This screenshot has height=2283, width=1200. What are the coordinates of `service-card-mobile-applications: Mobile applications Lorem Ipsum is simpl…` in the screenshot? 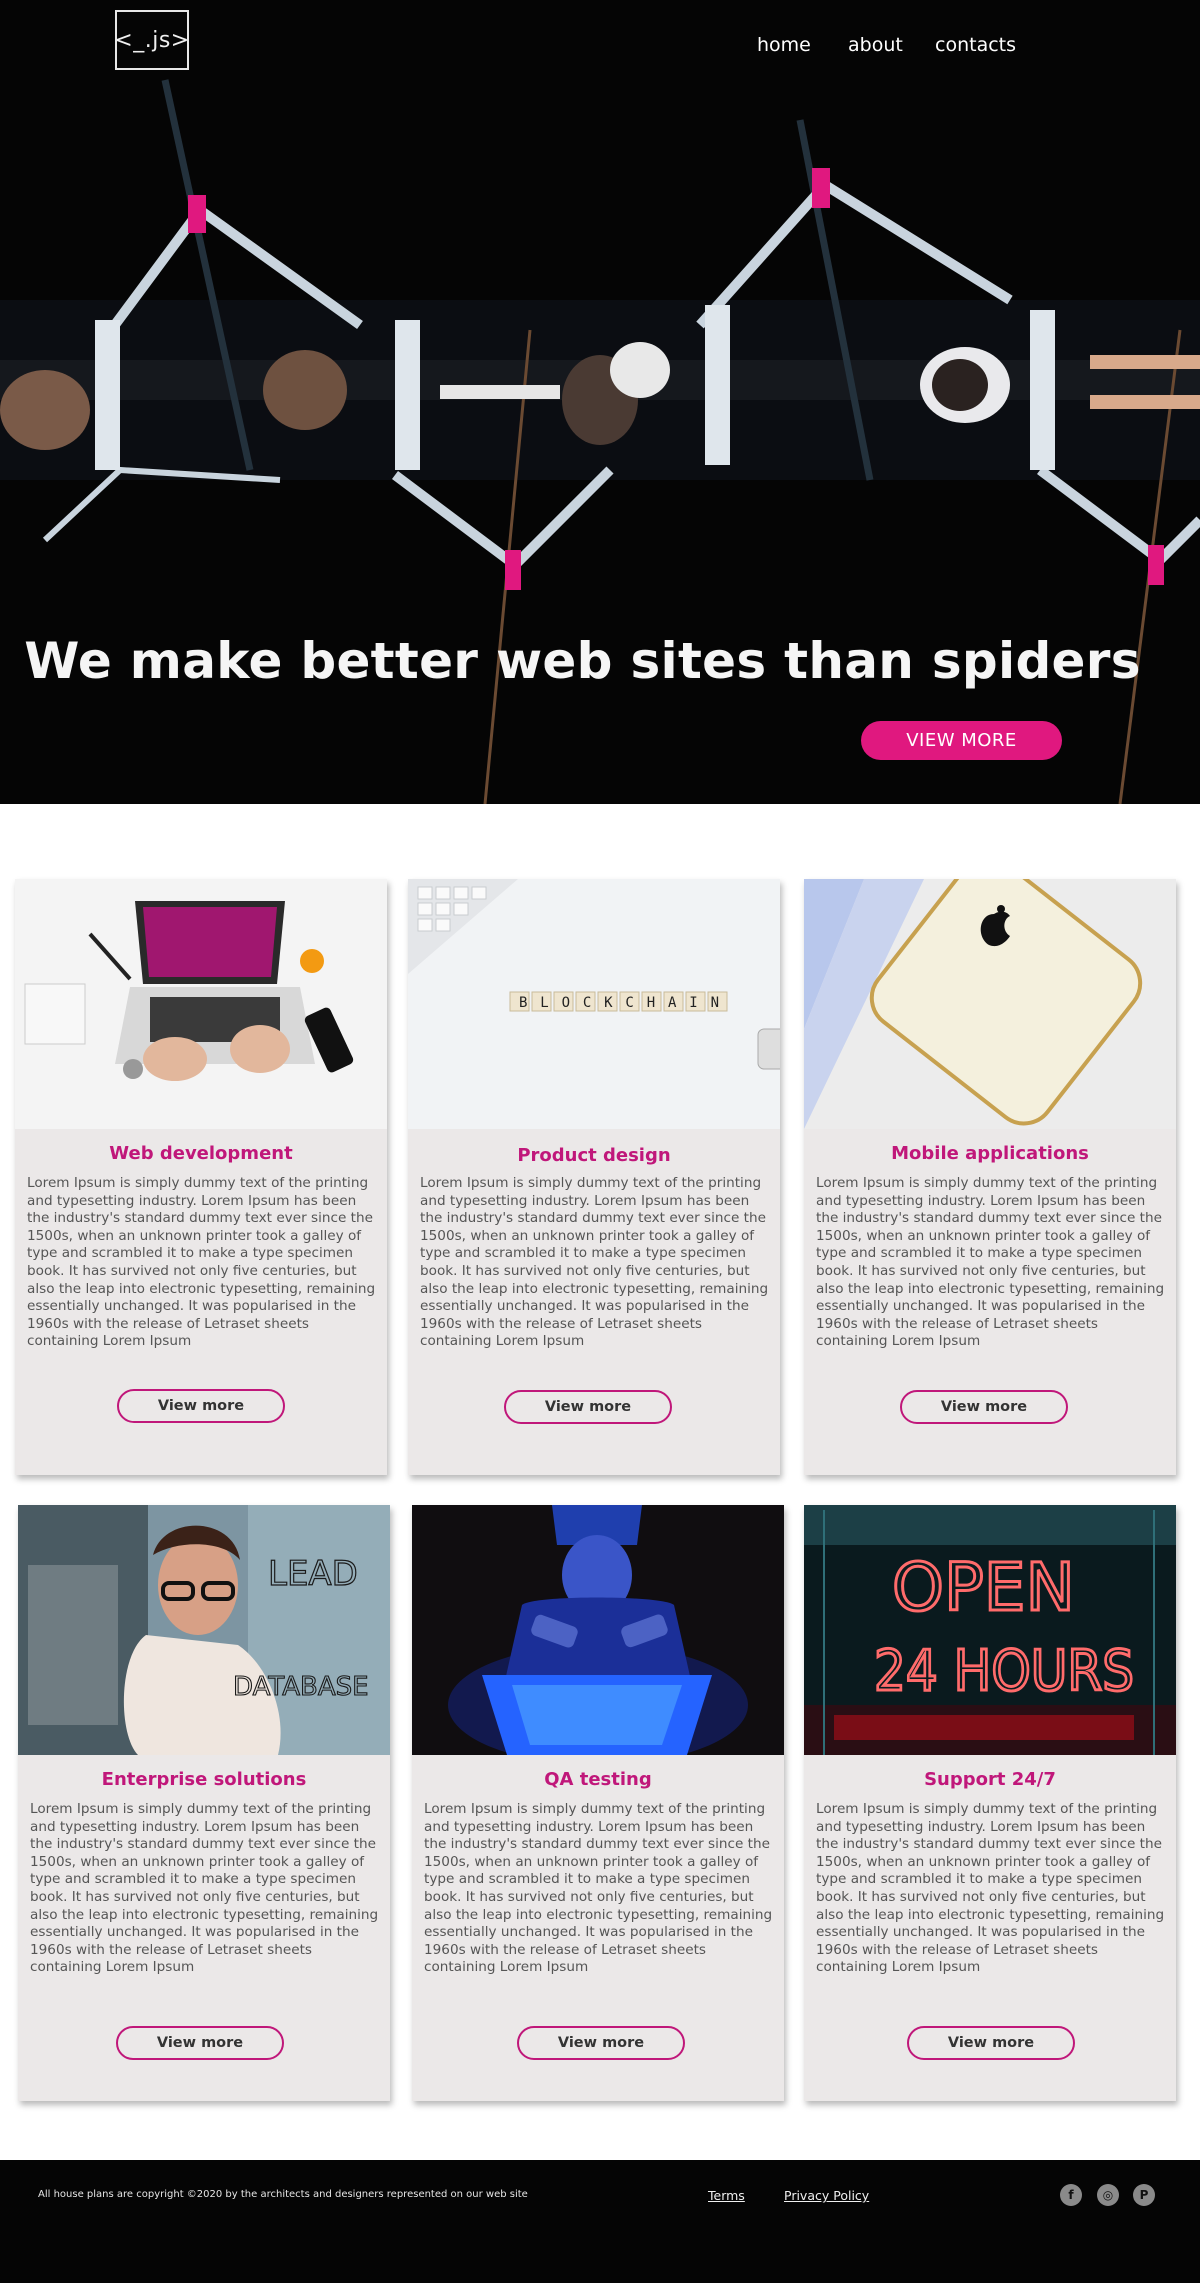 It's located at (990, 1177).